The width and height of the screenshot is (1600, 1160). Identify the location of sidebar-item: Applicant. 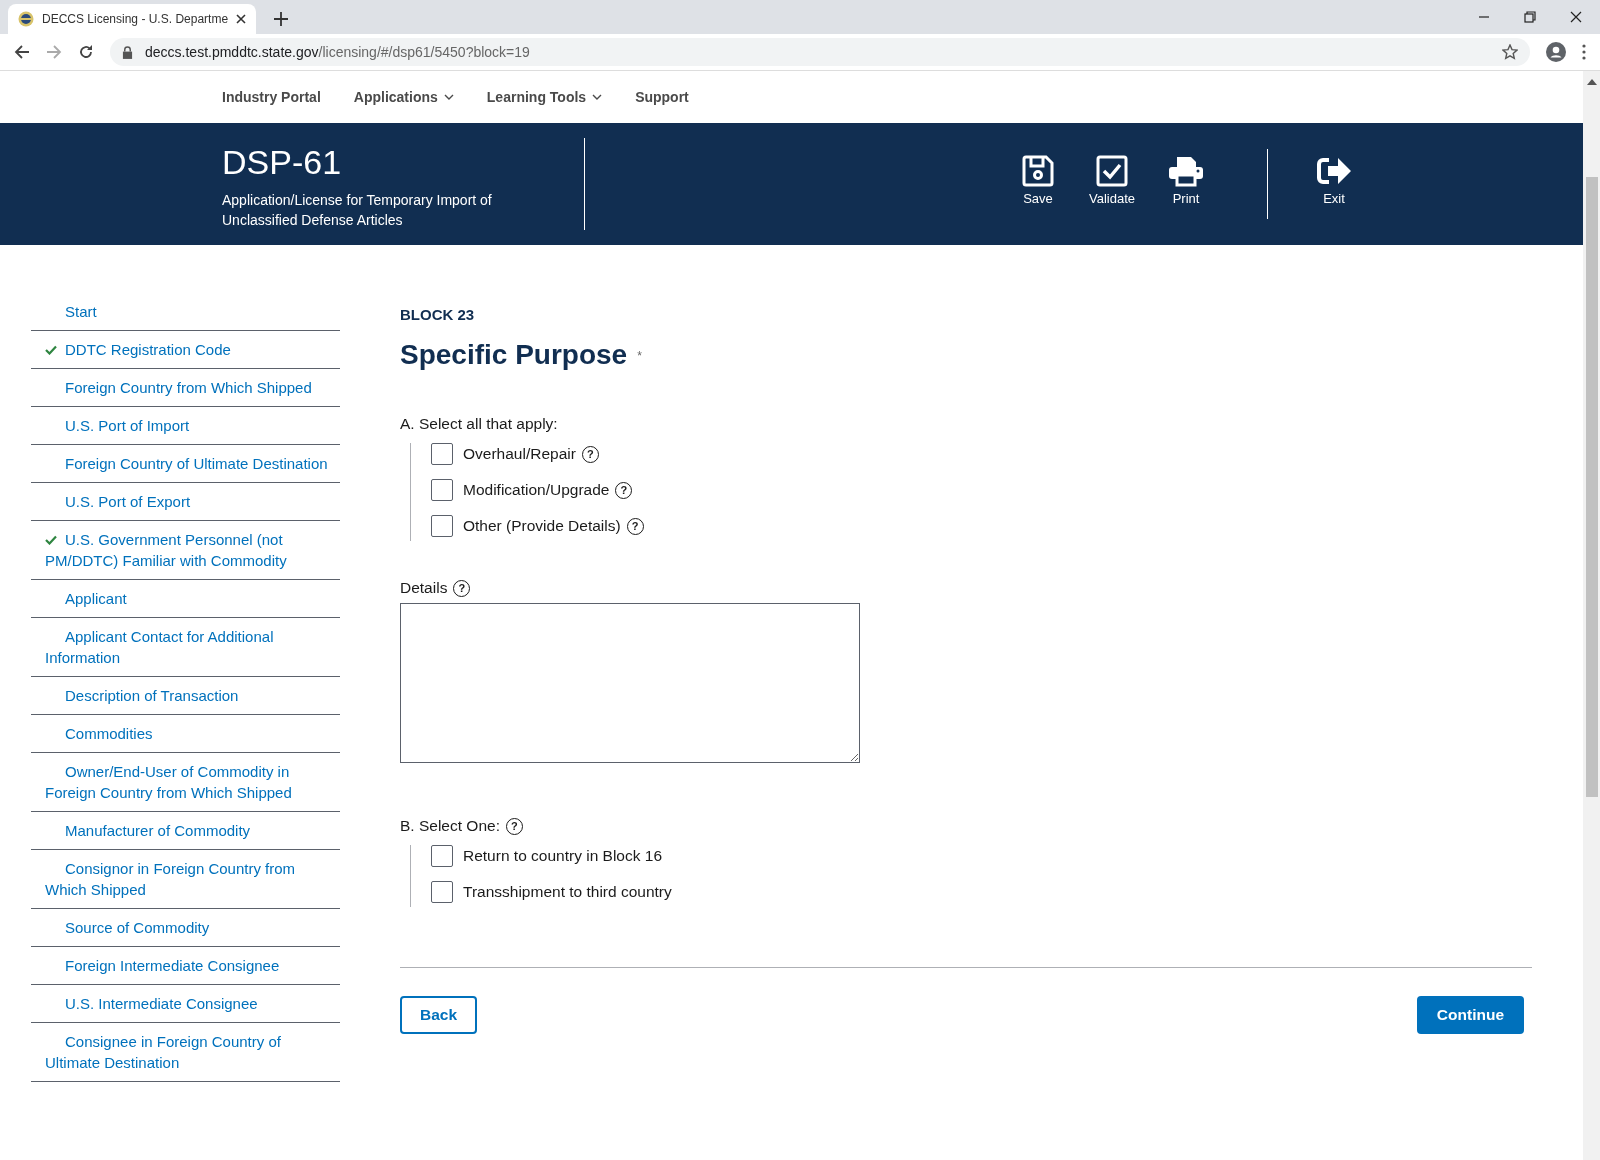
(185, 599).